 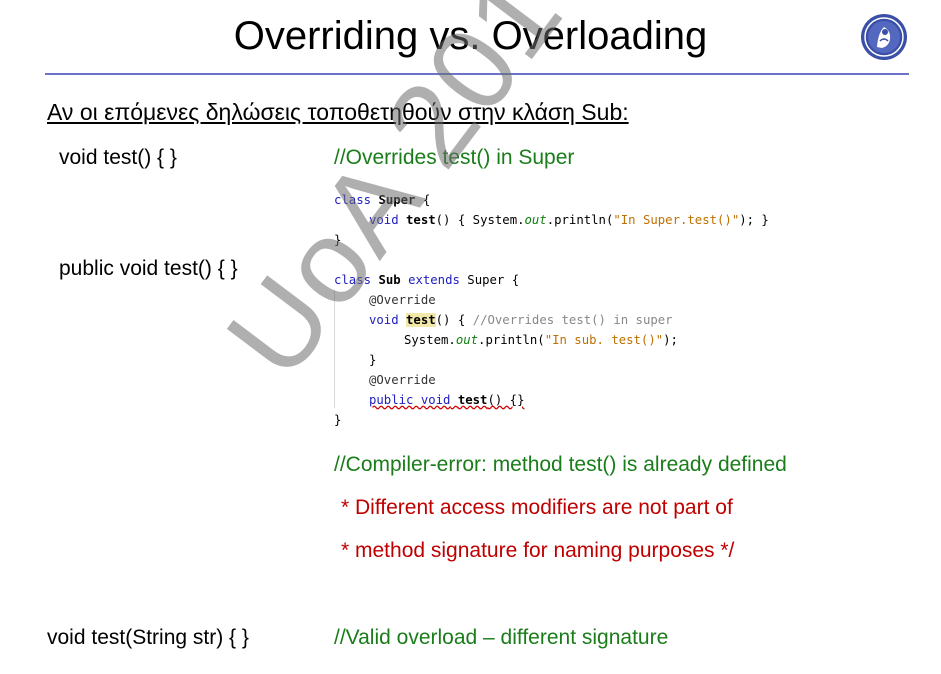 I want to click on code-class-name: Super, so click(x=397, y=200).